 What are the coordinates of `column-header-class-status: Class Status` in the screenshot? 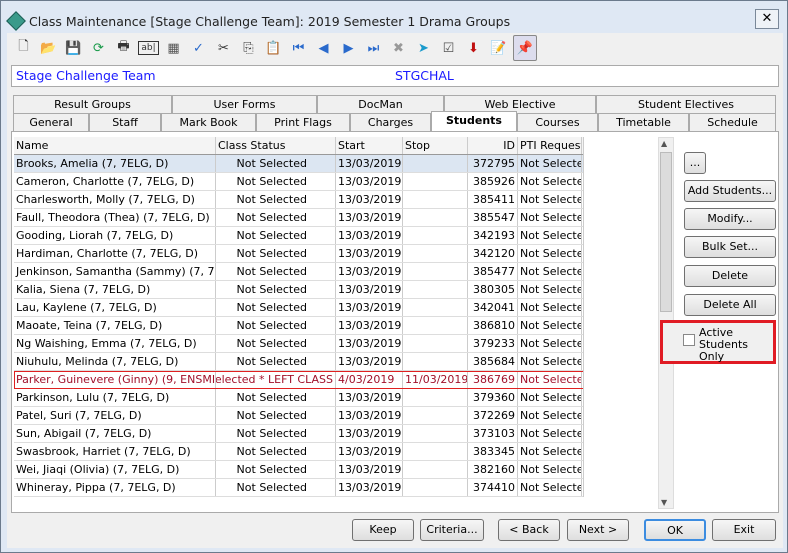 It's located at (276, 145).